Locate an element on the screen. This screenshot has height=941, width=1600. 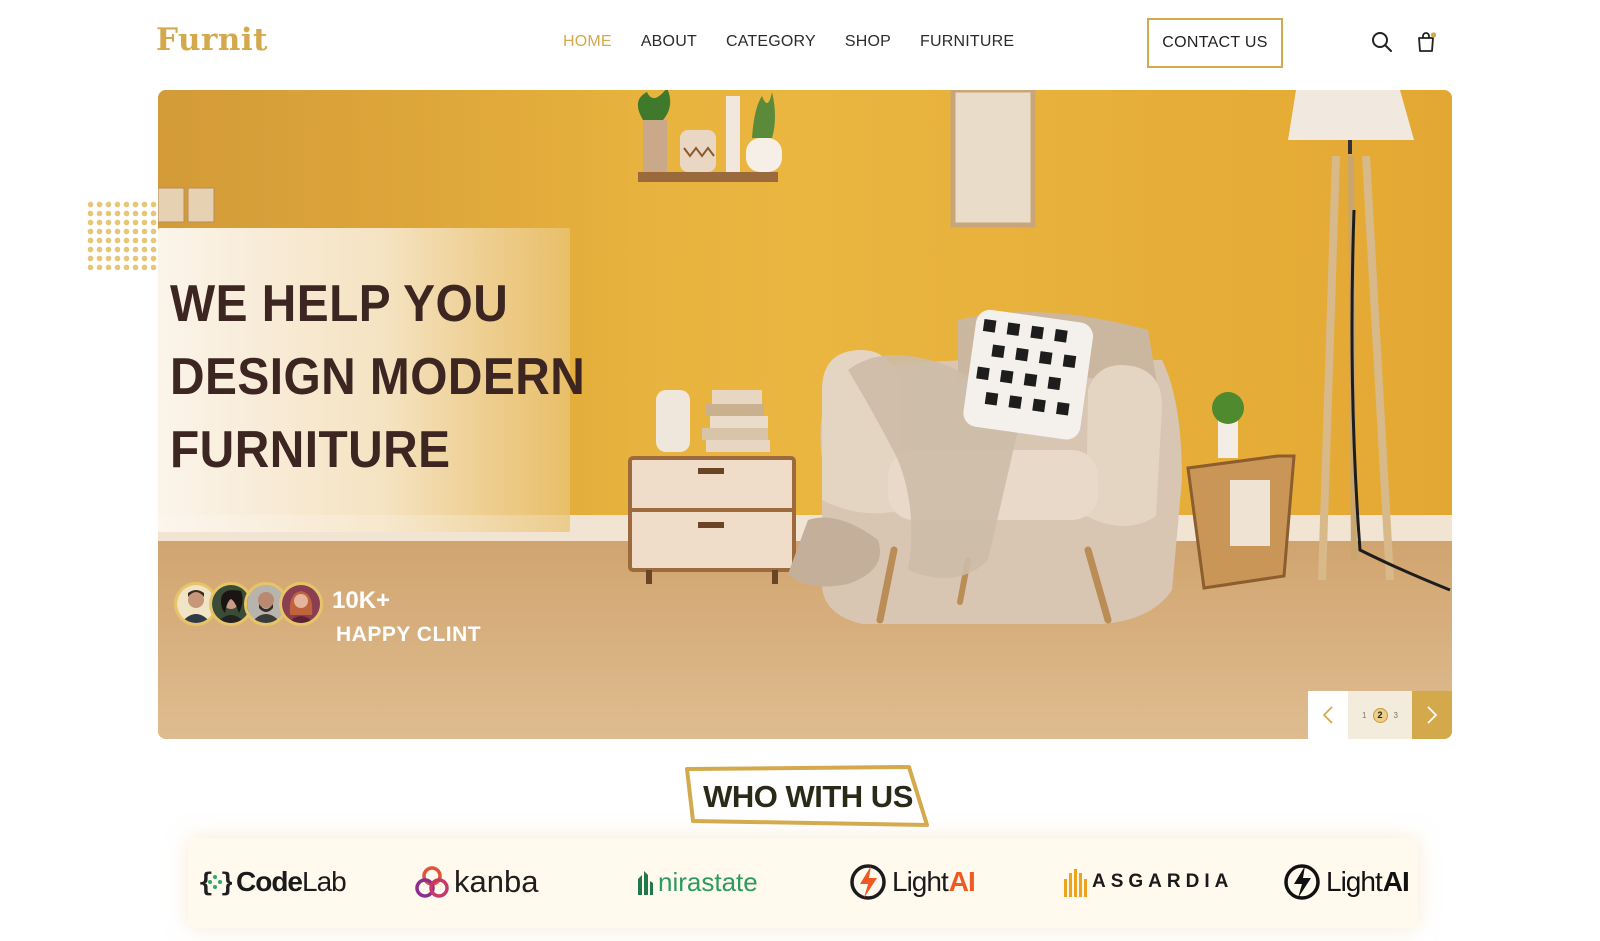
partner-logo-asgardia: ASGARDIA is located at coordinates (1148, 882).